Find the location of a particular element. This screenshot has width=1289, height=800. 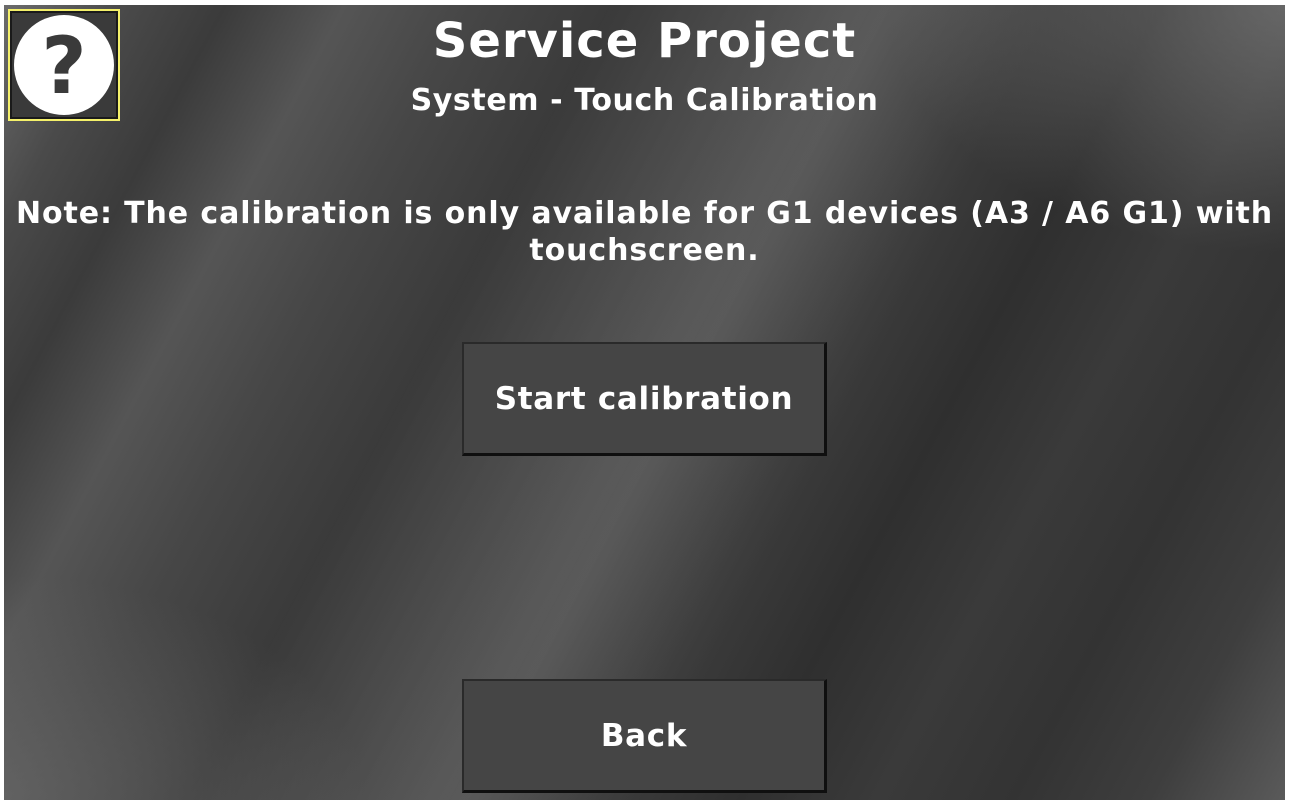

back-button: Back is located at coordinates (644, 736).